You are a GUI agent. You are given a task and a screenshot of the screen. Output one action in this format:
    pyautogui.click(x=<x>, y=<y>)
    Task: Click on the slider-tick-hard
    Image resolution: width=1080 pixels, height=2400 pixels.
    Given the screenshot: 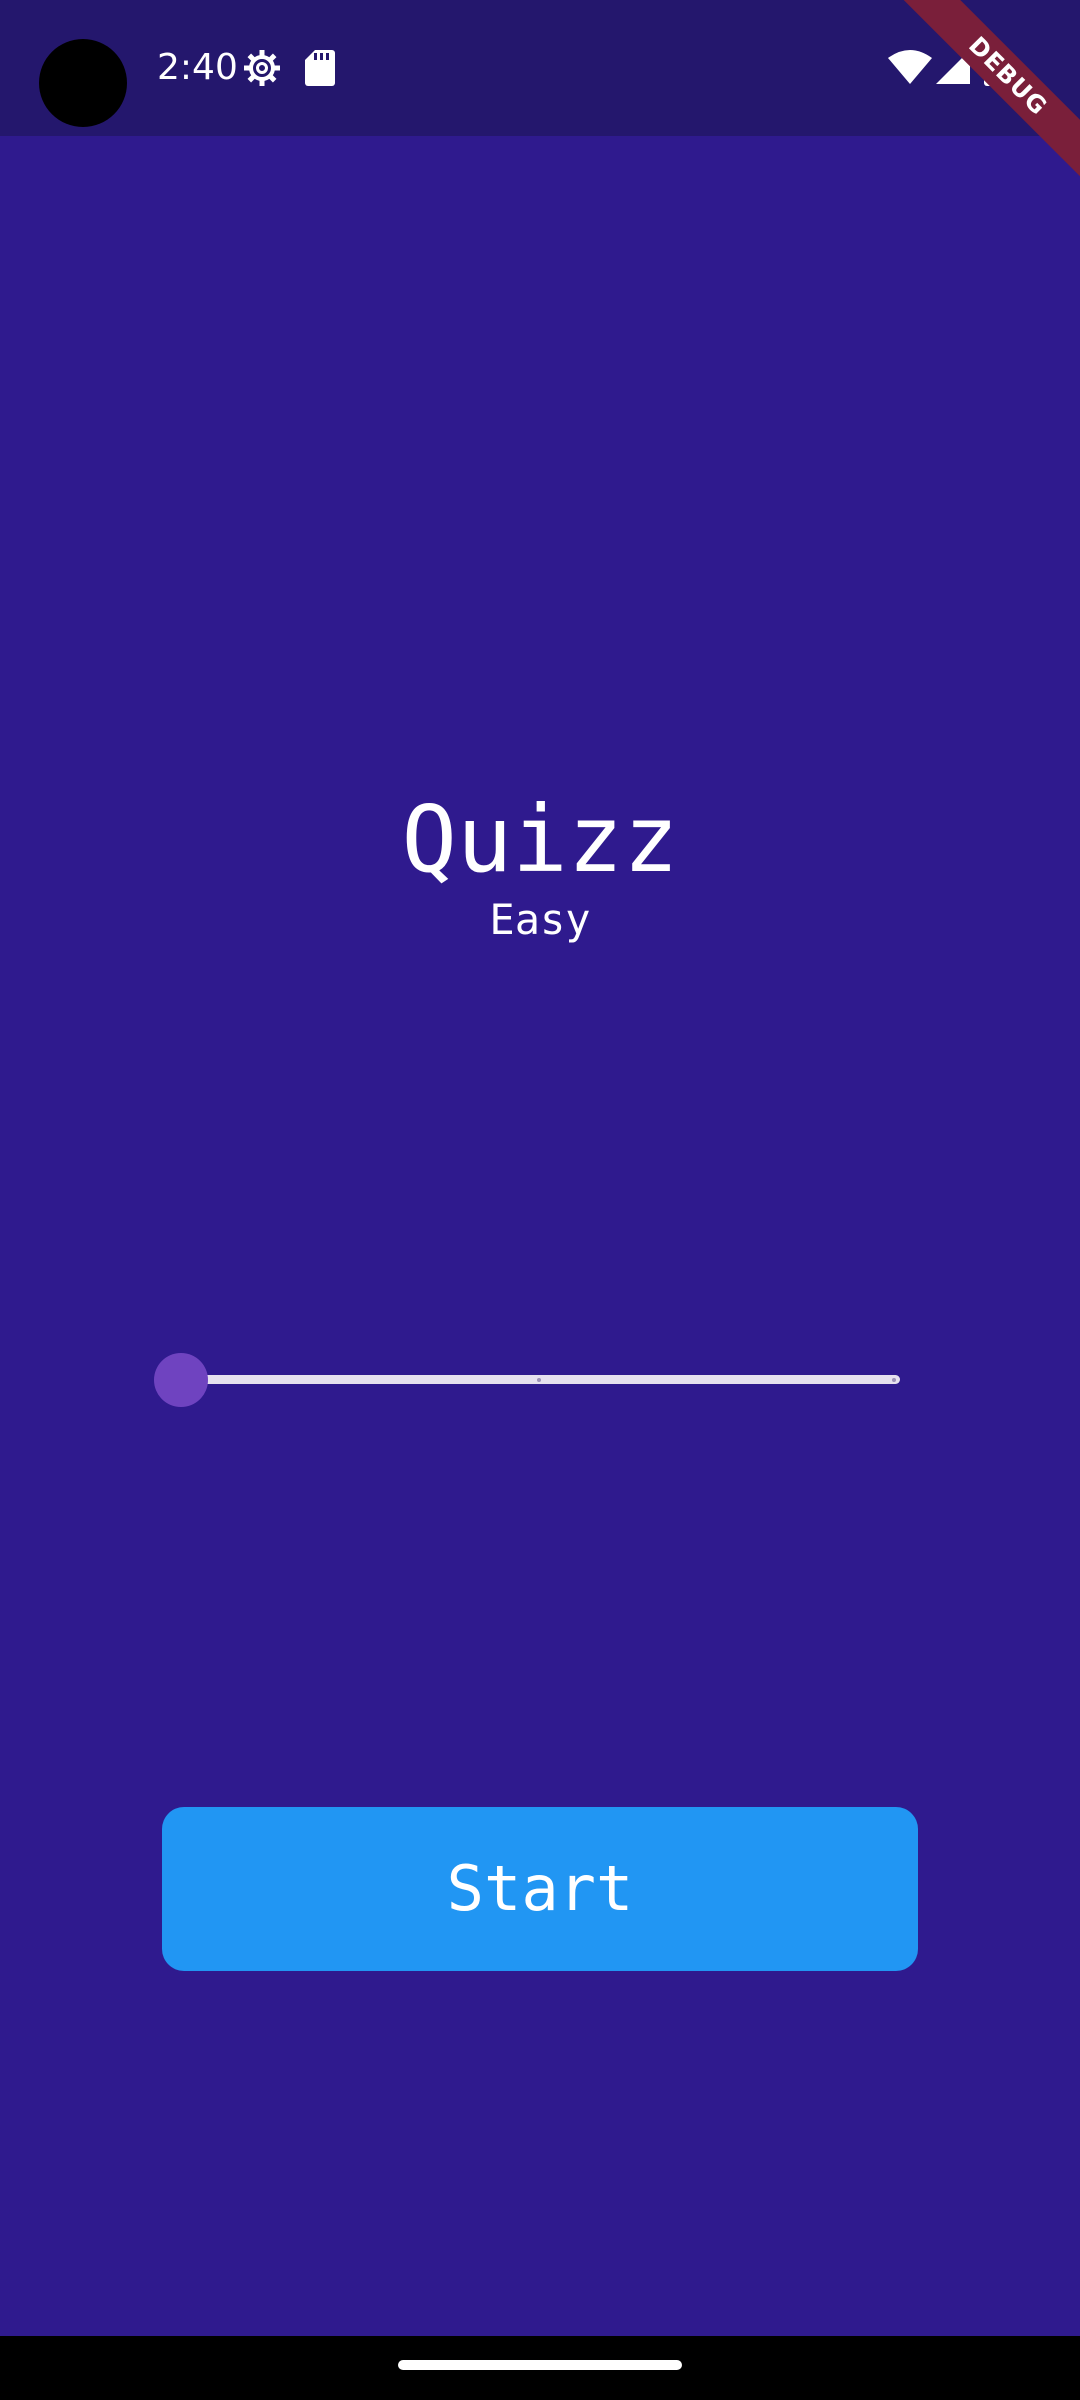 What is the action you would take?
    pyautogui.click(x=894, y=1380)
    